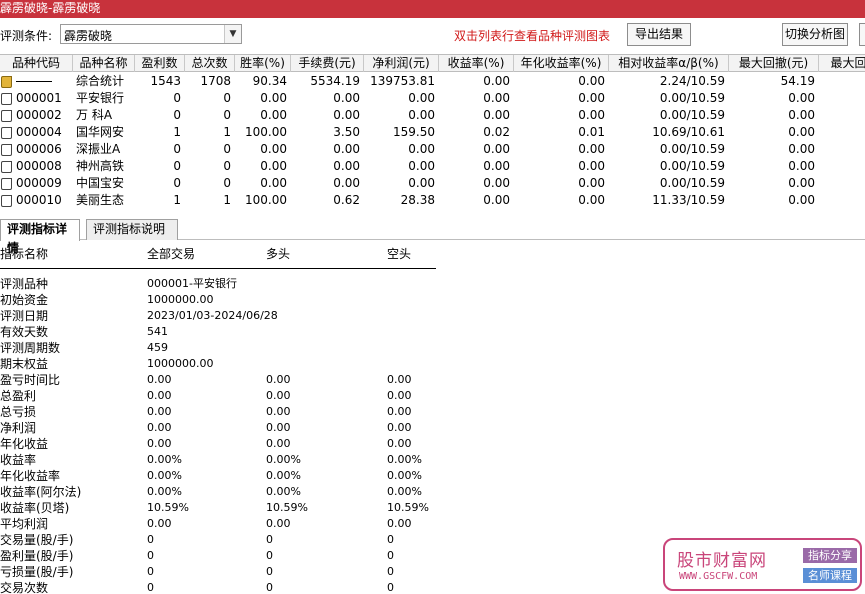 Image resolution: width=865 pixels, height=594 pixels. What do you see at coordinates (278, 254) in the screenshot?
I see `detail-header-long: 多头` at bounding box center [278, 254].